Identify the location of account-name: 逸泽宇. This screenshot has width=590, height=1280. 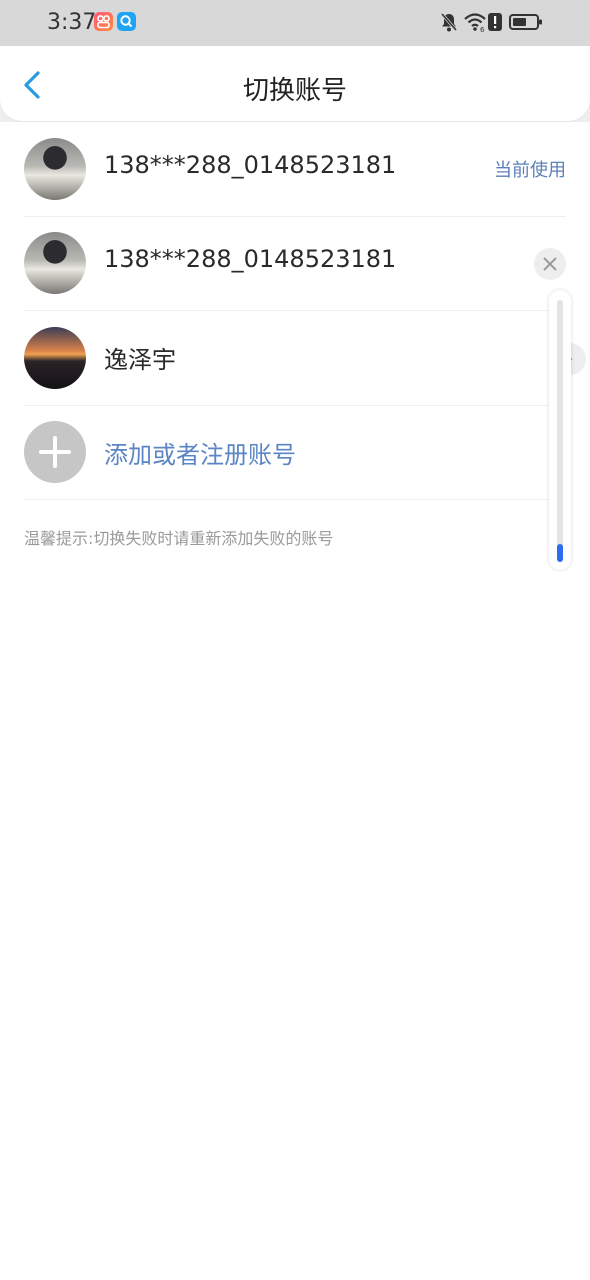
(140, 360).